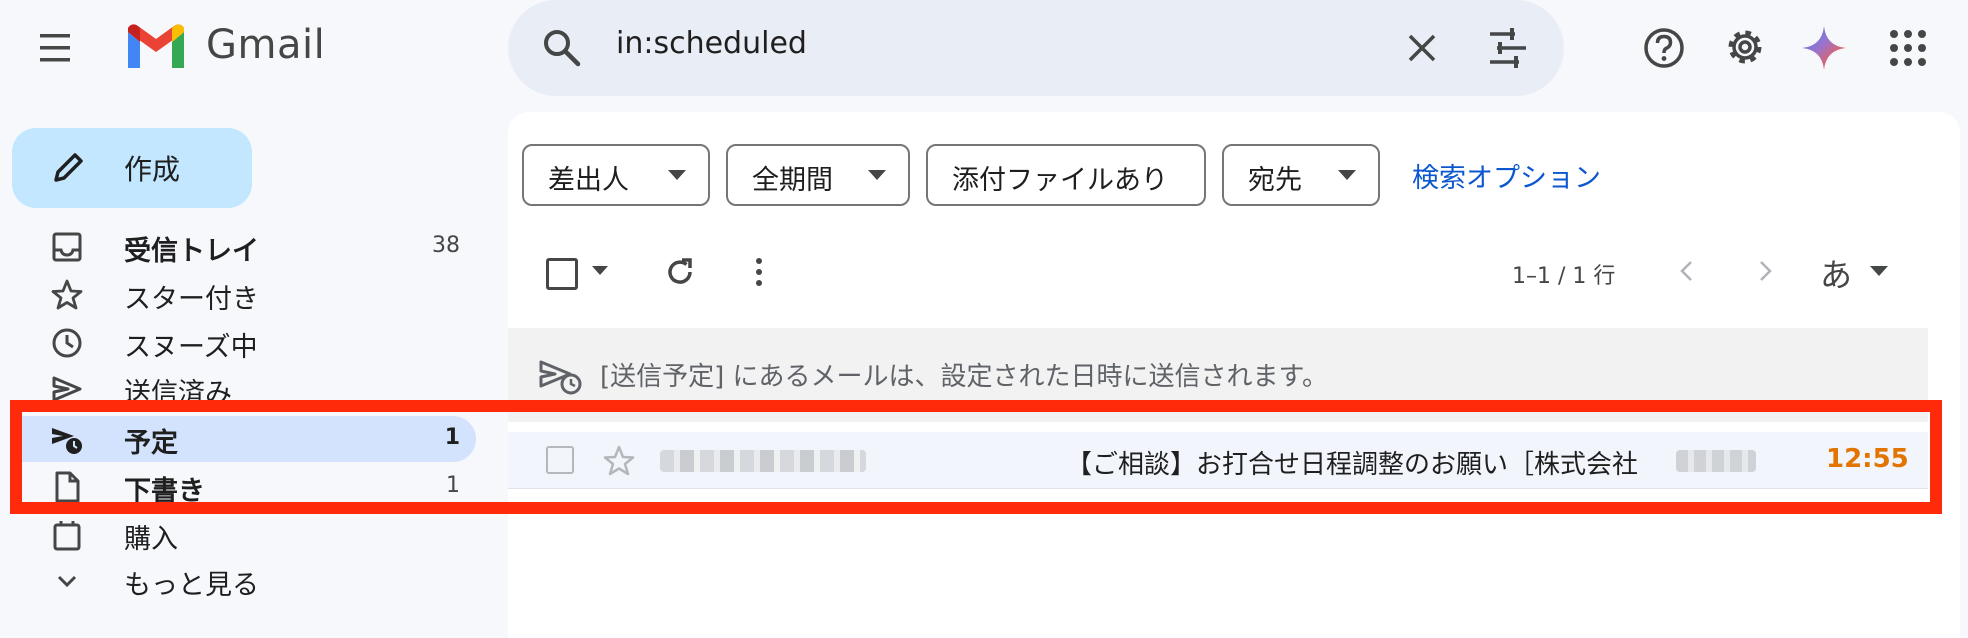  What do you see at coordinates (711, 43) in the screenshot?
I see `search-input: in:scheduled` at bounding box center [711, 43].